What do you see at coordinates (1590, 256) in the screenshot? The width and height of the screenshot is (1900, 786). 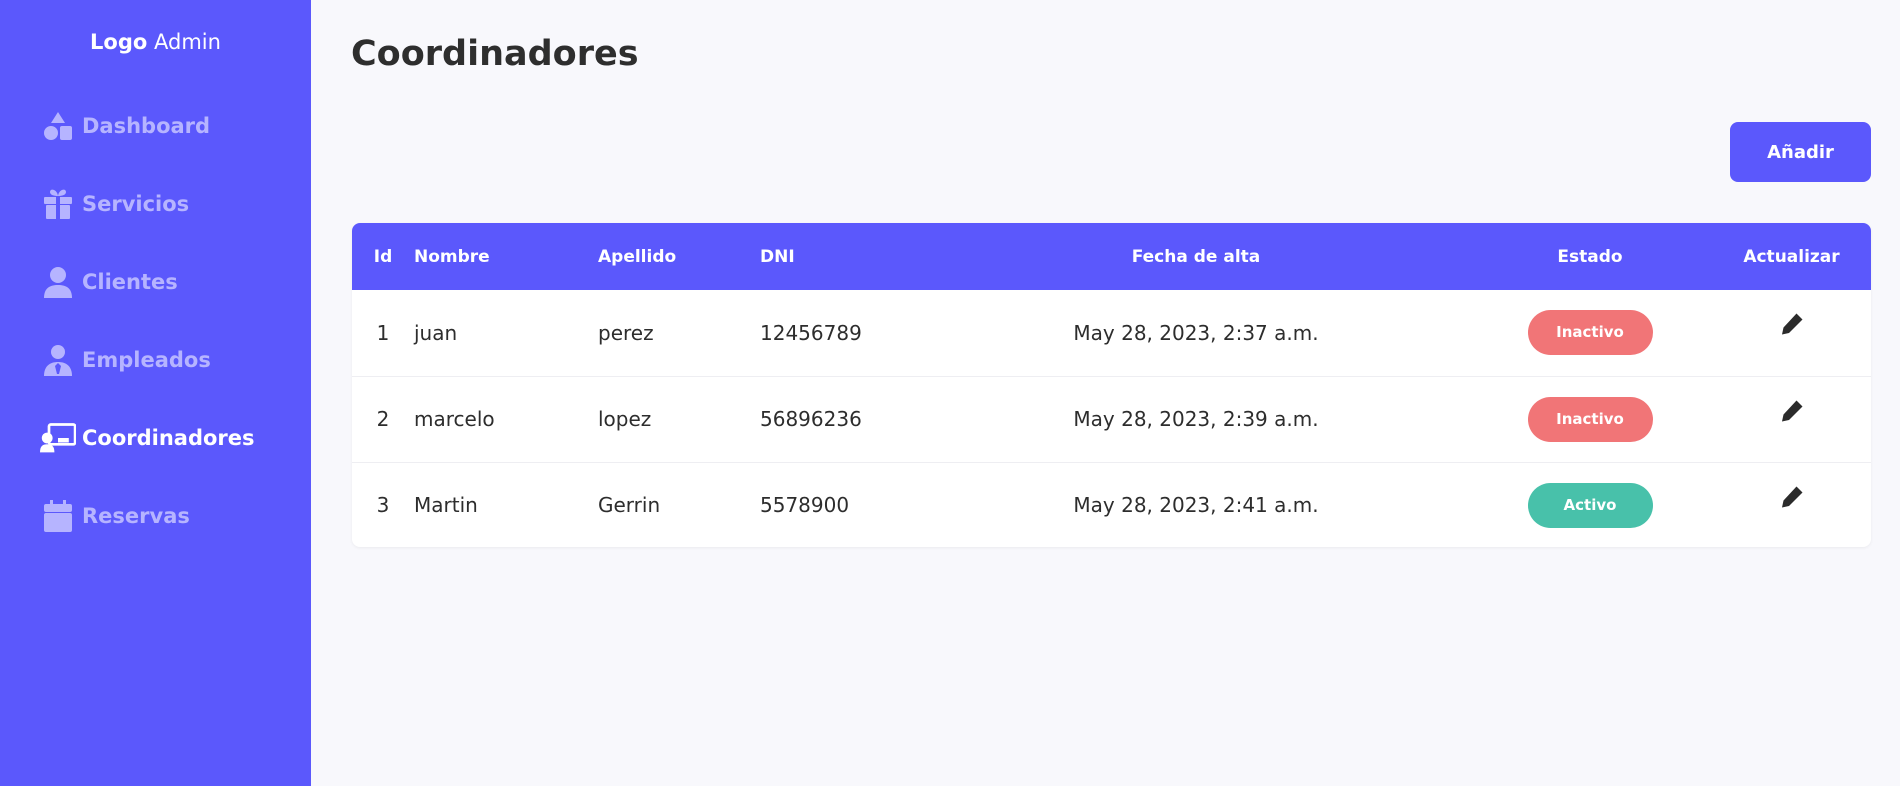 I see `column-header-estado: Estado` at bounding box center [1590, 256].